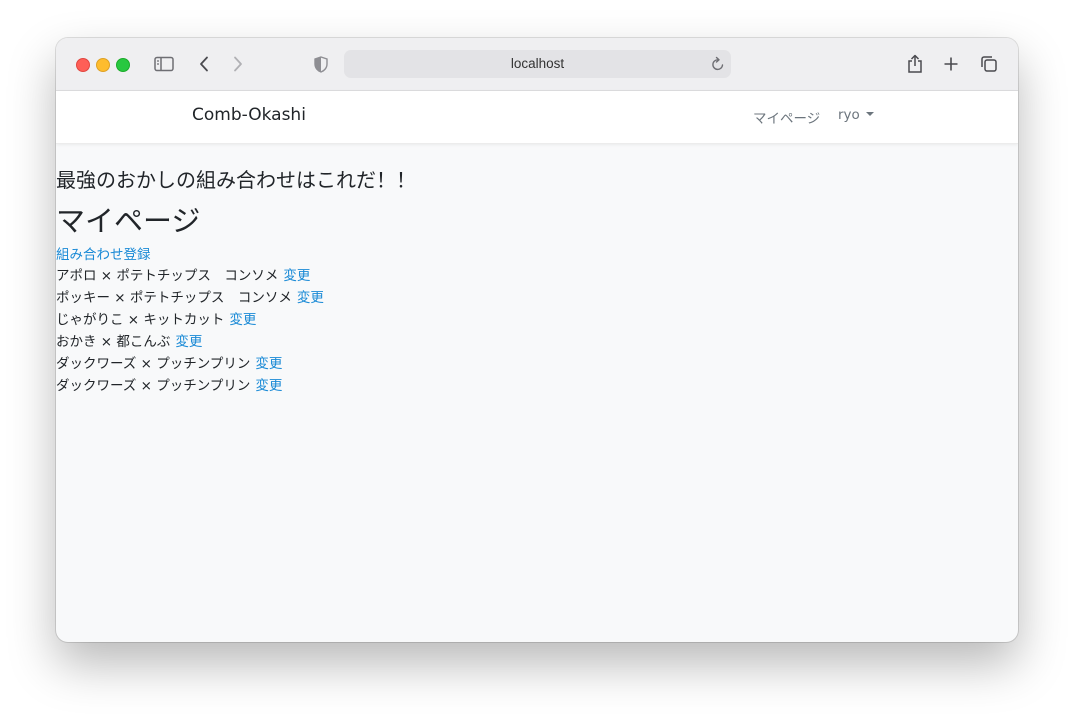 This screenshot has width=1074, height=717. I want to click on tabs-overview-icon, so click(989, 64).